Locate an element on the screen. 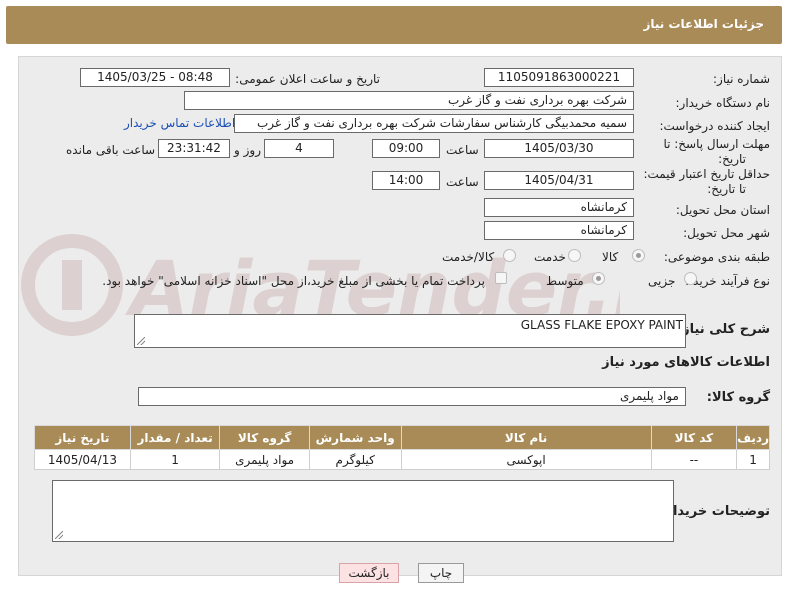  days-label: روز و is located at coordinates (247, 150).